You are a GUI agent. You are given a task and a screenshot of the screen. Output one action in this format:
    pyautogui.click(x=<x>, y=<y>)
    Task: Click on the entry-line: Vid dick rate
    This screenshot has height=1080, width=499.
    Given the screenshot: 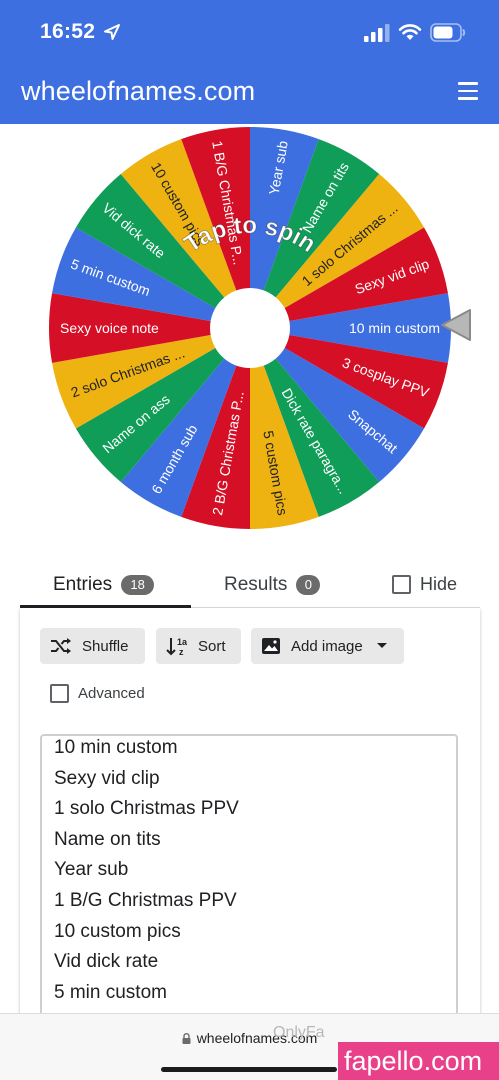 What is the action you would take?
    pyautogui.click(x=106, y=962)
    